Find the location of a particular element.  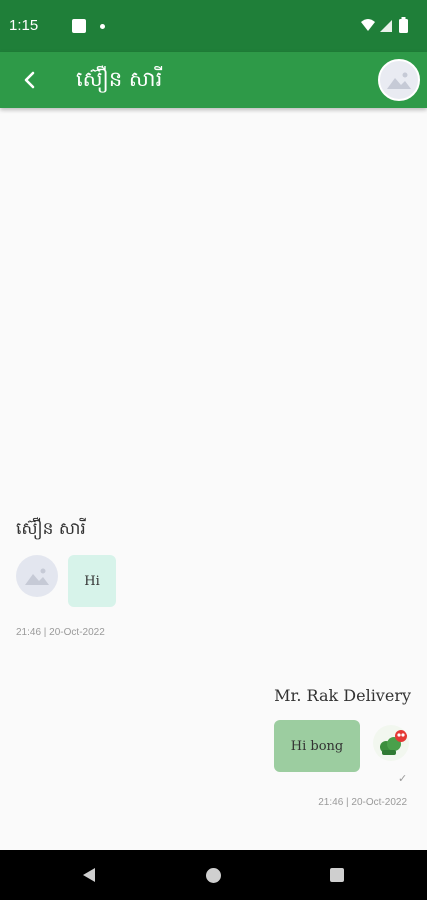

outgoing-avatar is located at coordinates (391, 743).